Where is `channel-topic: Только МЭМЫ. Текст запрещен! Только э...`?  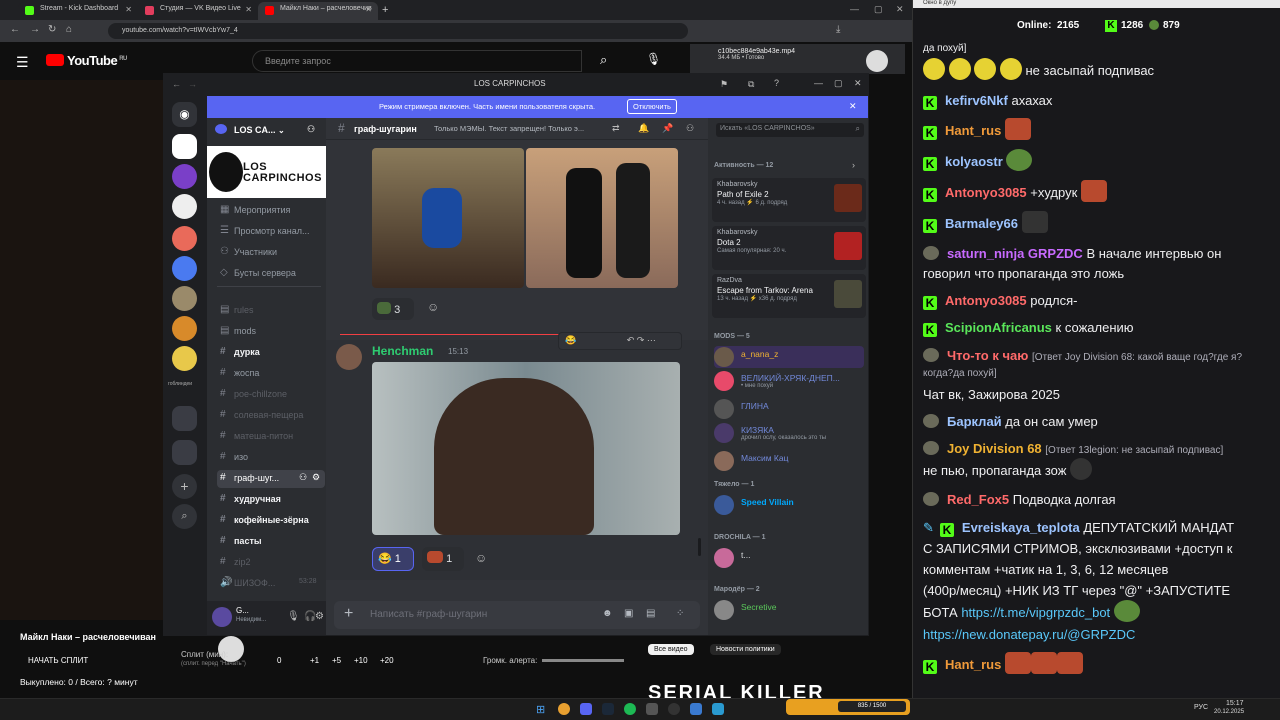 channel-topic: Только МЭМЫ. Текст запрещен! Только э... is located at coordinates (509, 128).